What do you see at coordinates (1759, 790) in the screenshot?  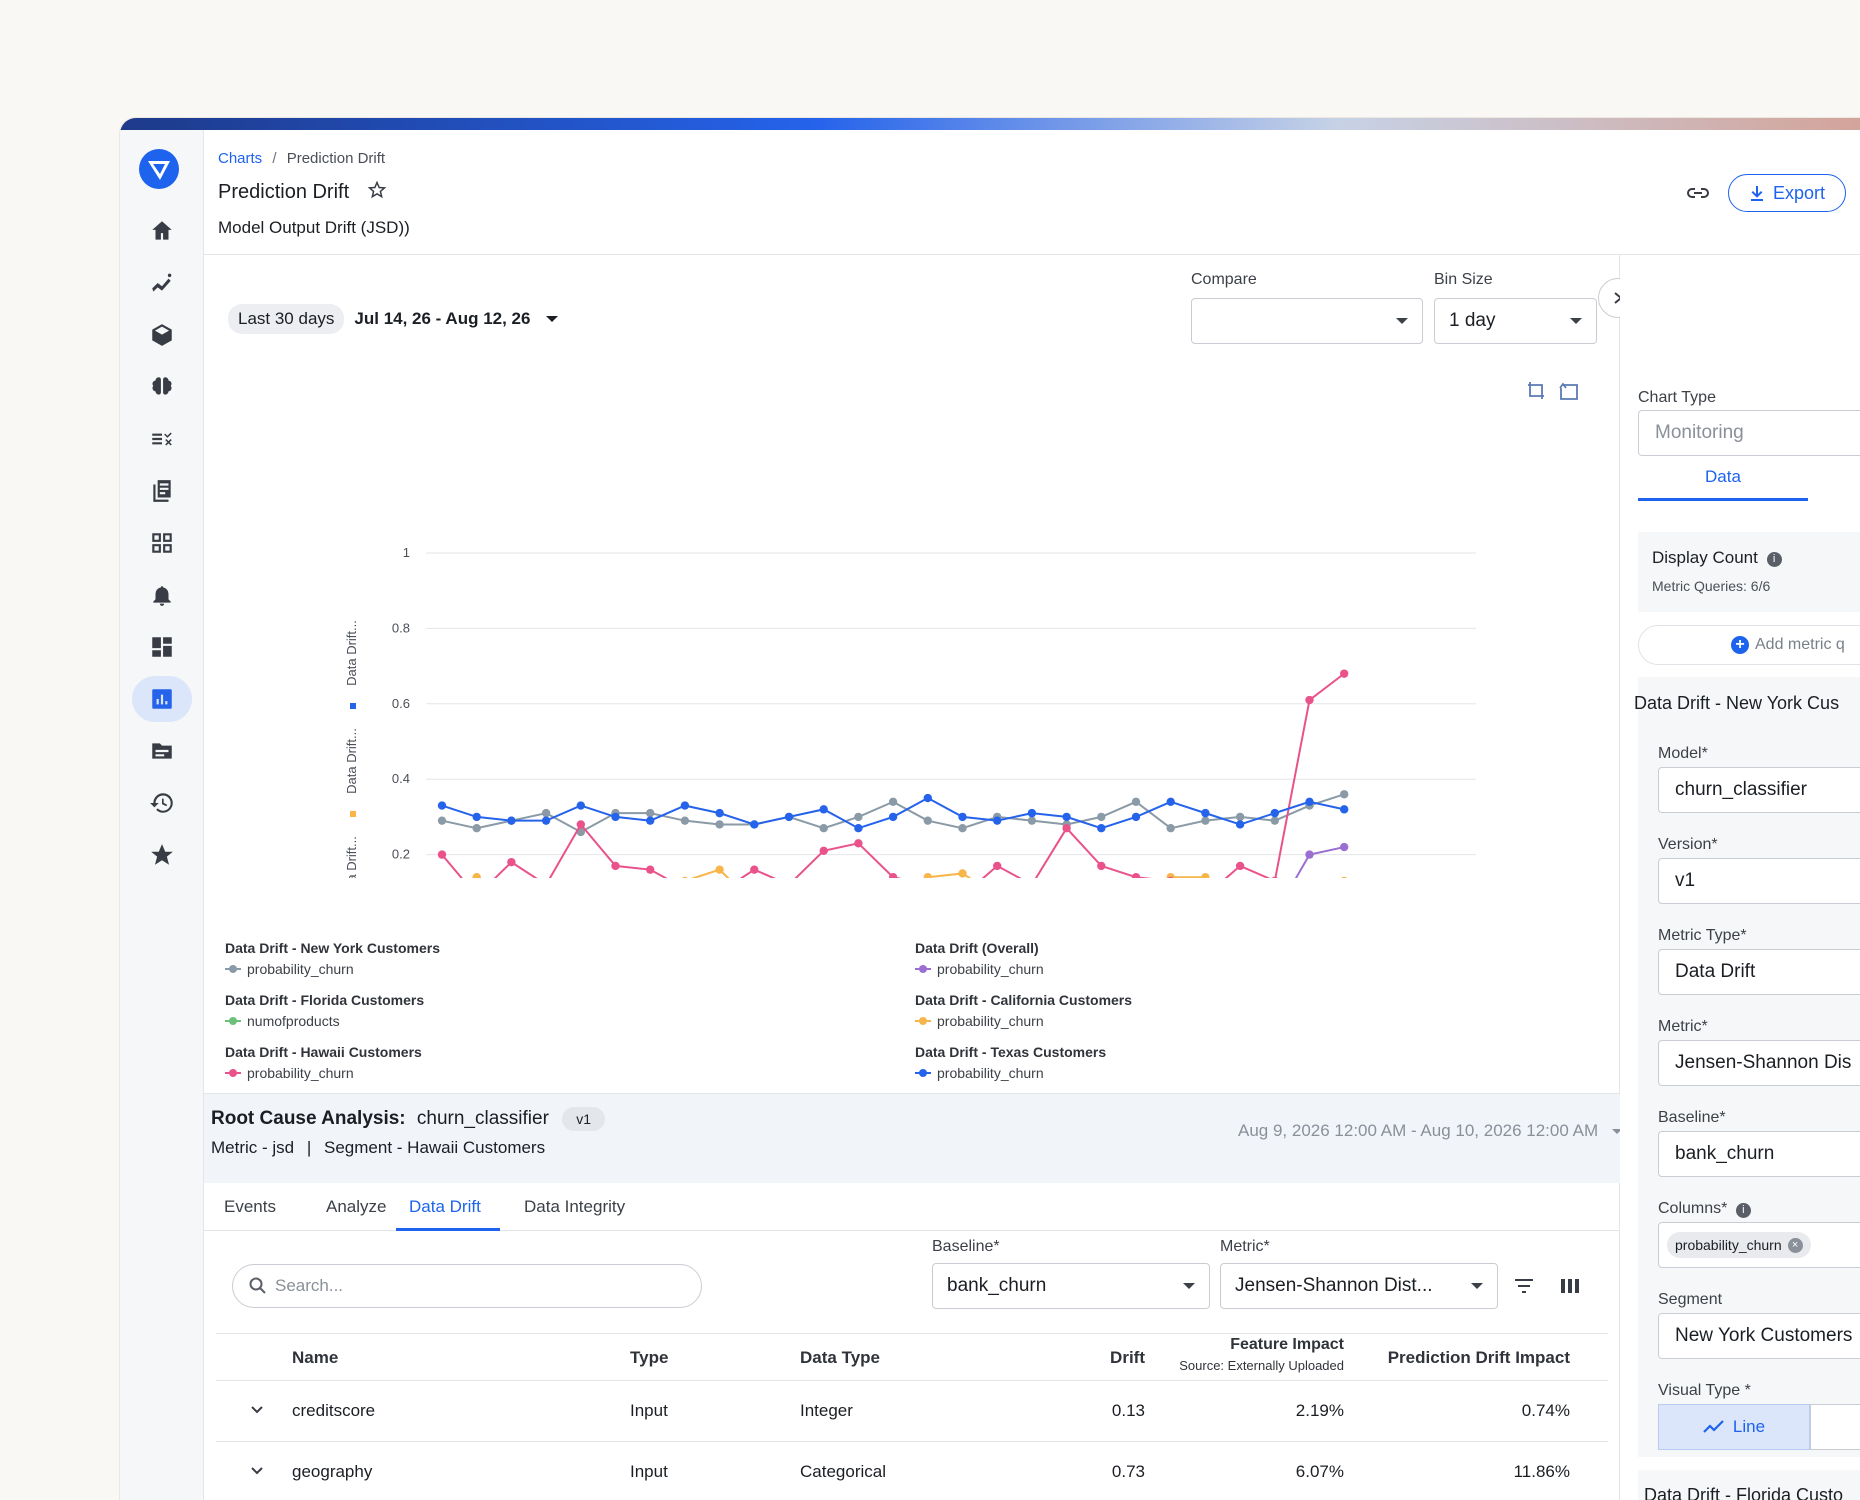 I see `model-select: churn_classifier` at bounding box center [1759, 790].